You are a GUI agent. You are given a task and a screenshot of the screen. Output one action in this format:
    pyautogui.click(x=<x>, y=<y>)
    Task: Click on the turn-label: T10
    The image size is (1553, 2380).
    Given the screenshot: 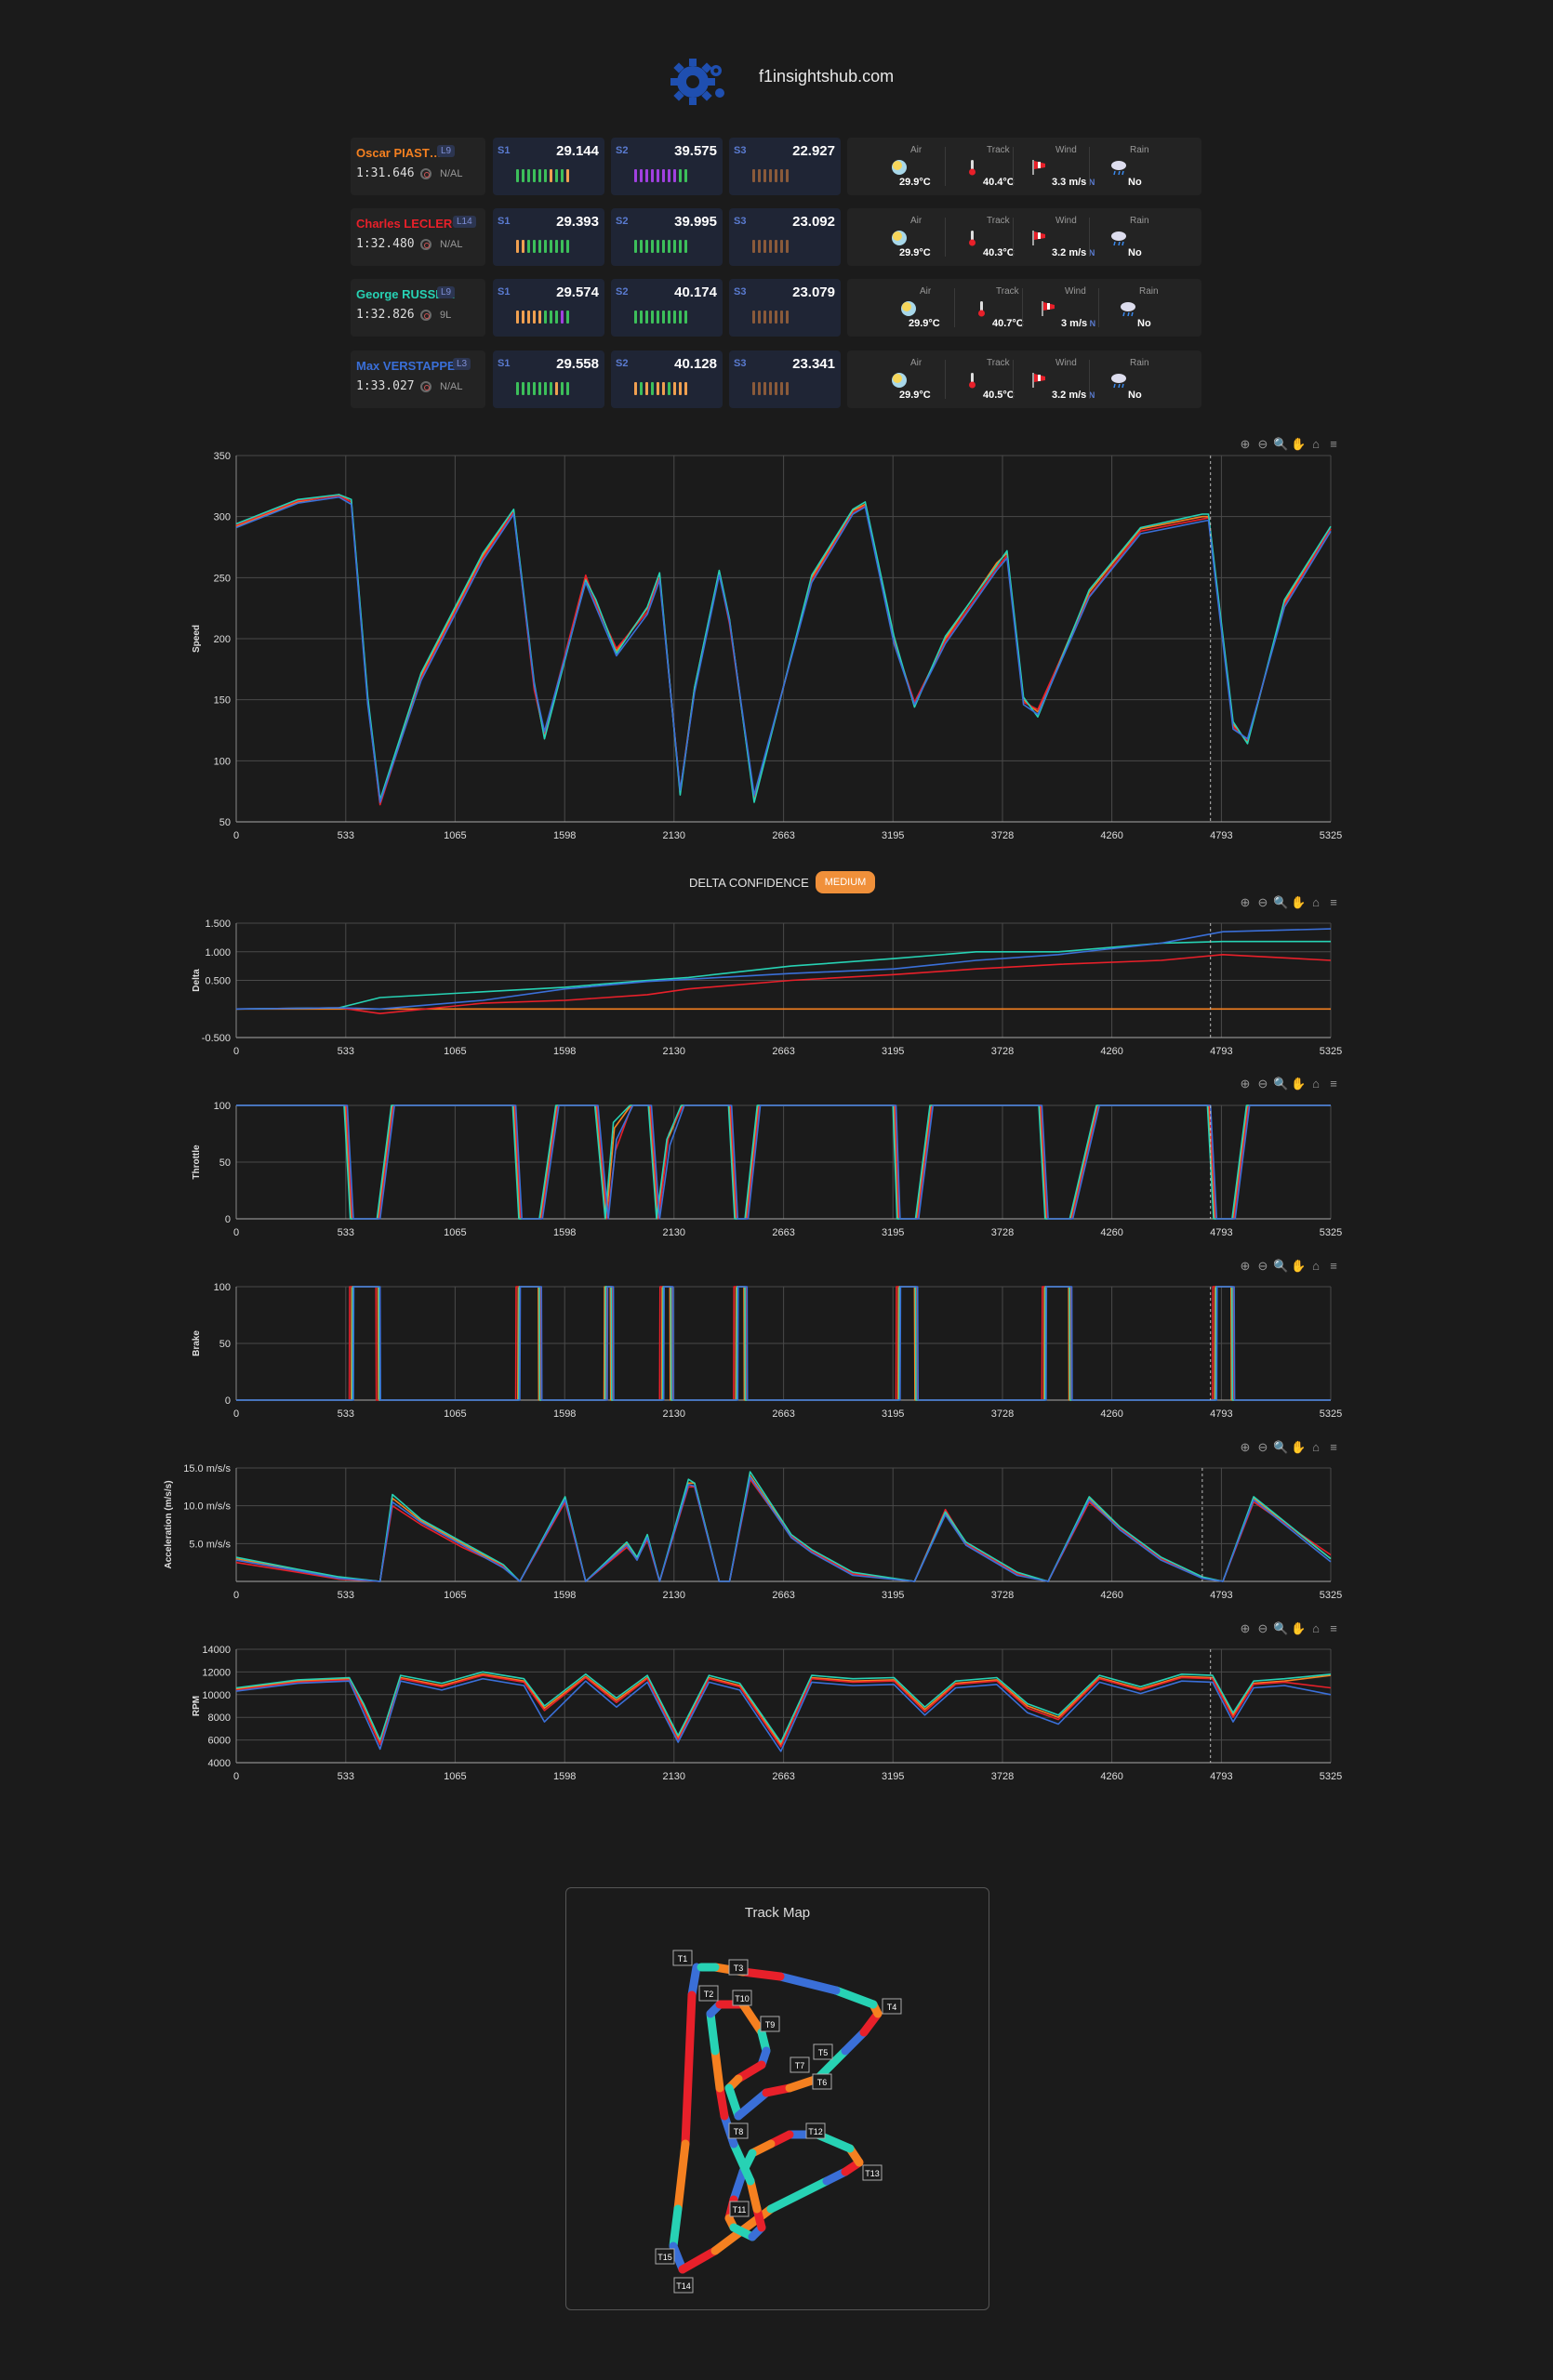 What is the action you would take?
    pyautogui.click(x=742, y=1998)
    